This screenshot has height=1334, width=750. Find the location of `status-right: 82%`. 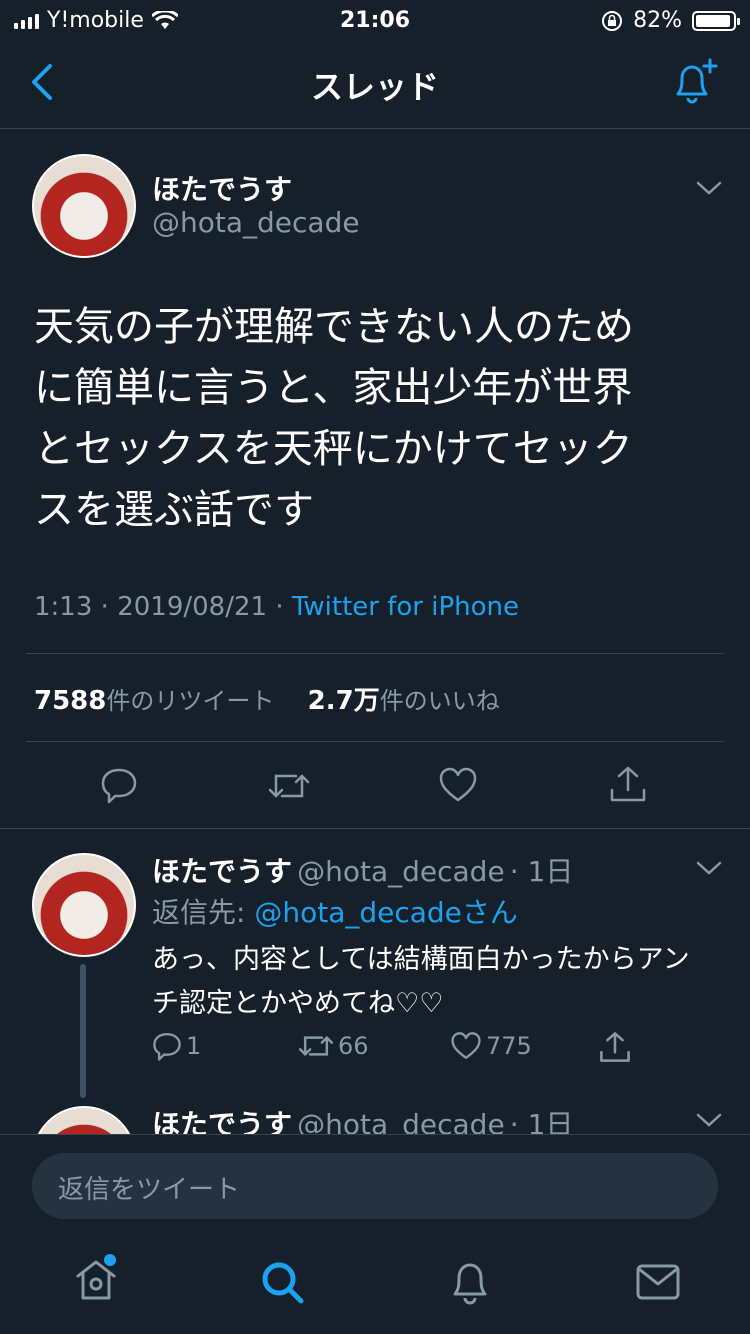

status-right: 82% is located at coordinates (670, 20).